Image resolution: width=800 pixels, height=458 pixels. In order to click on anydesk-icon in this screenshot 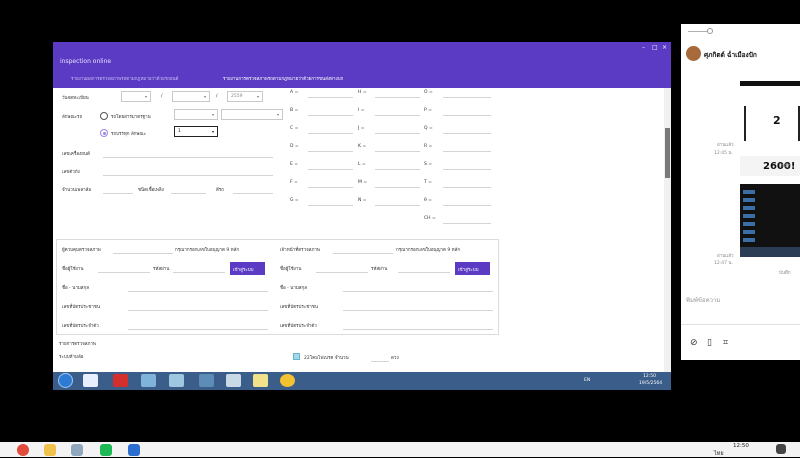, I will do `click(120, 380)`.